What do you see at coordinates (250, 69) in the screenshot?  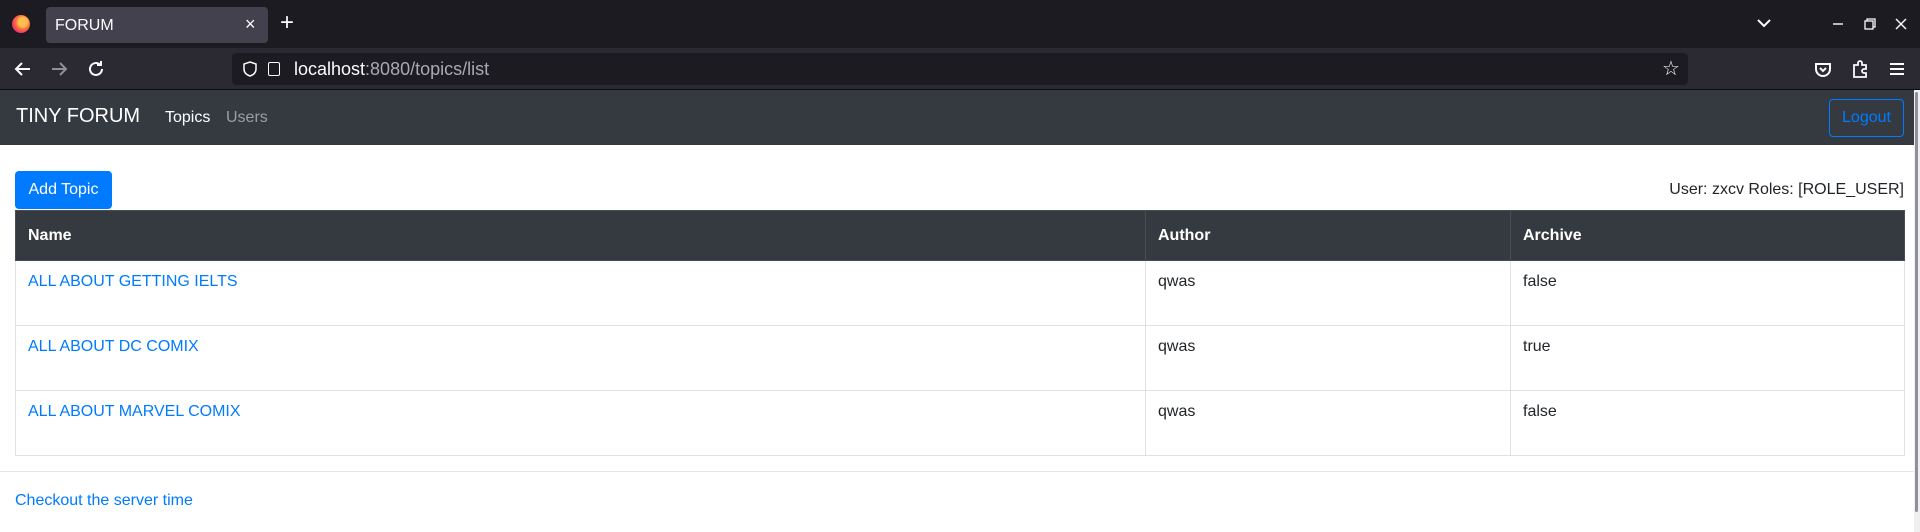 I see `shield-icon` at bounding box center [250, 69].